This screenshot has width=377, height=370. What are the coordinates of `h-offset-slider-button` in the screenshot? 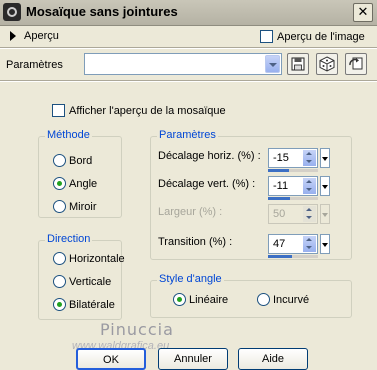 It's located at (325, 158).